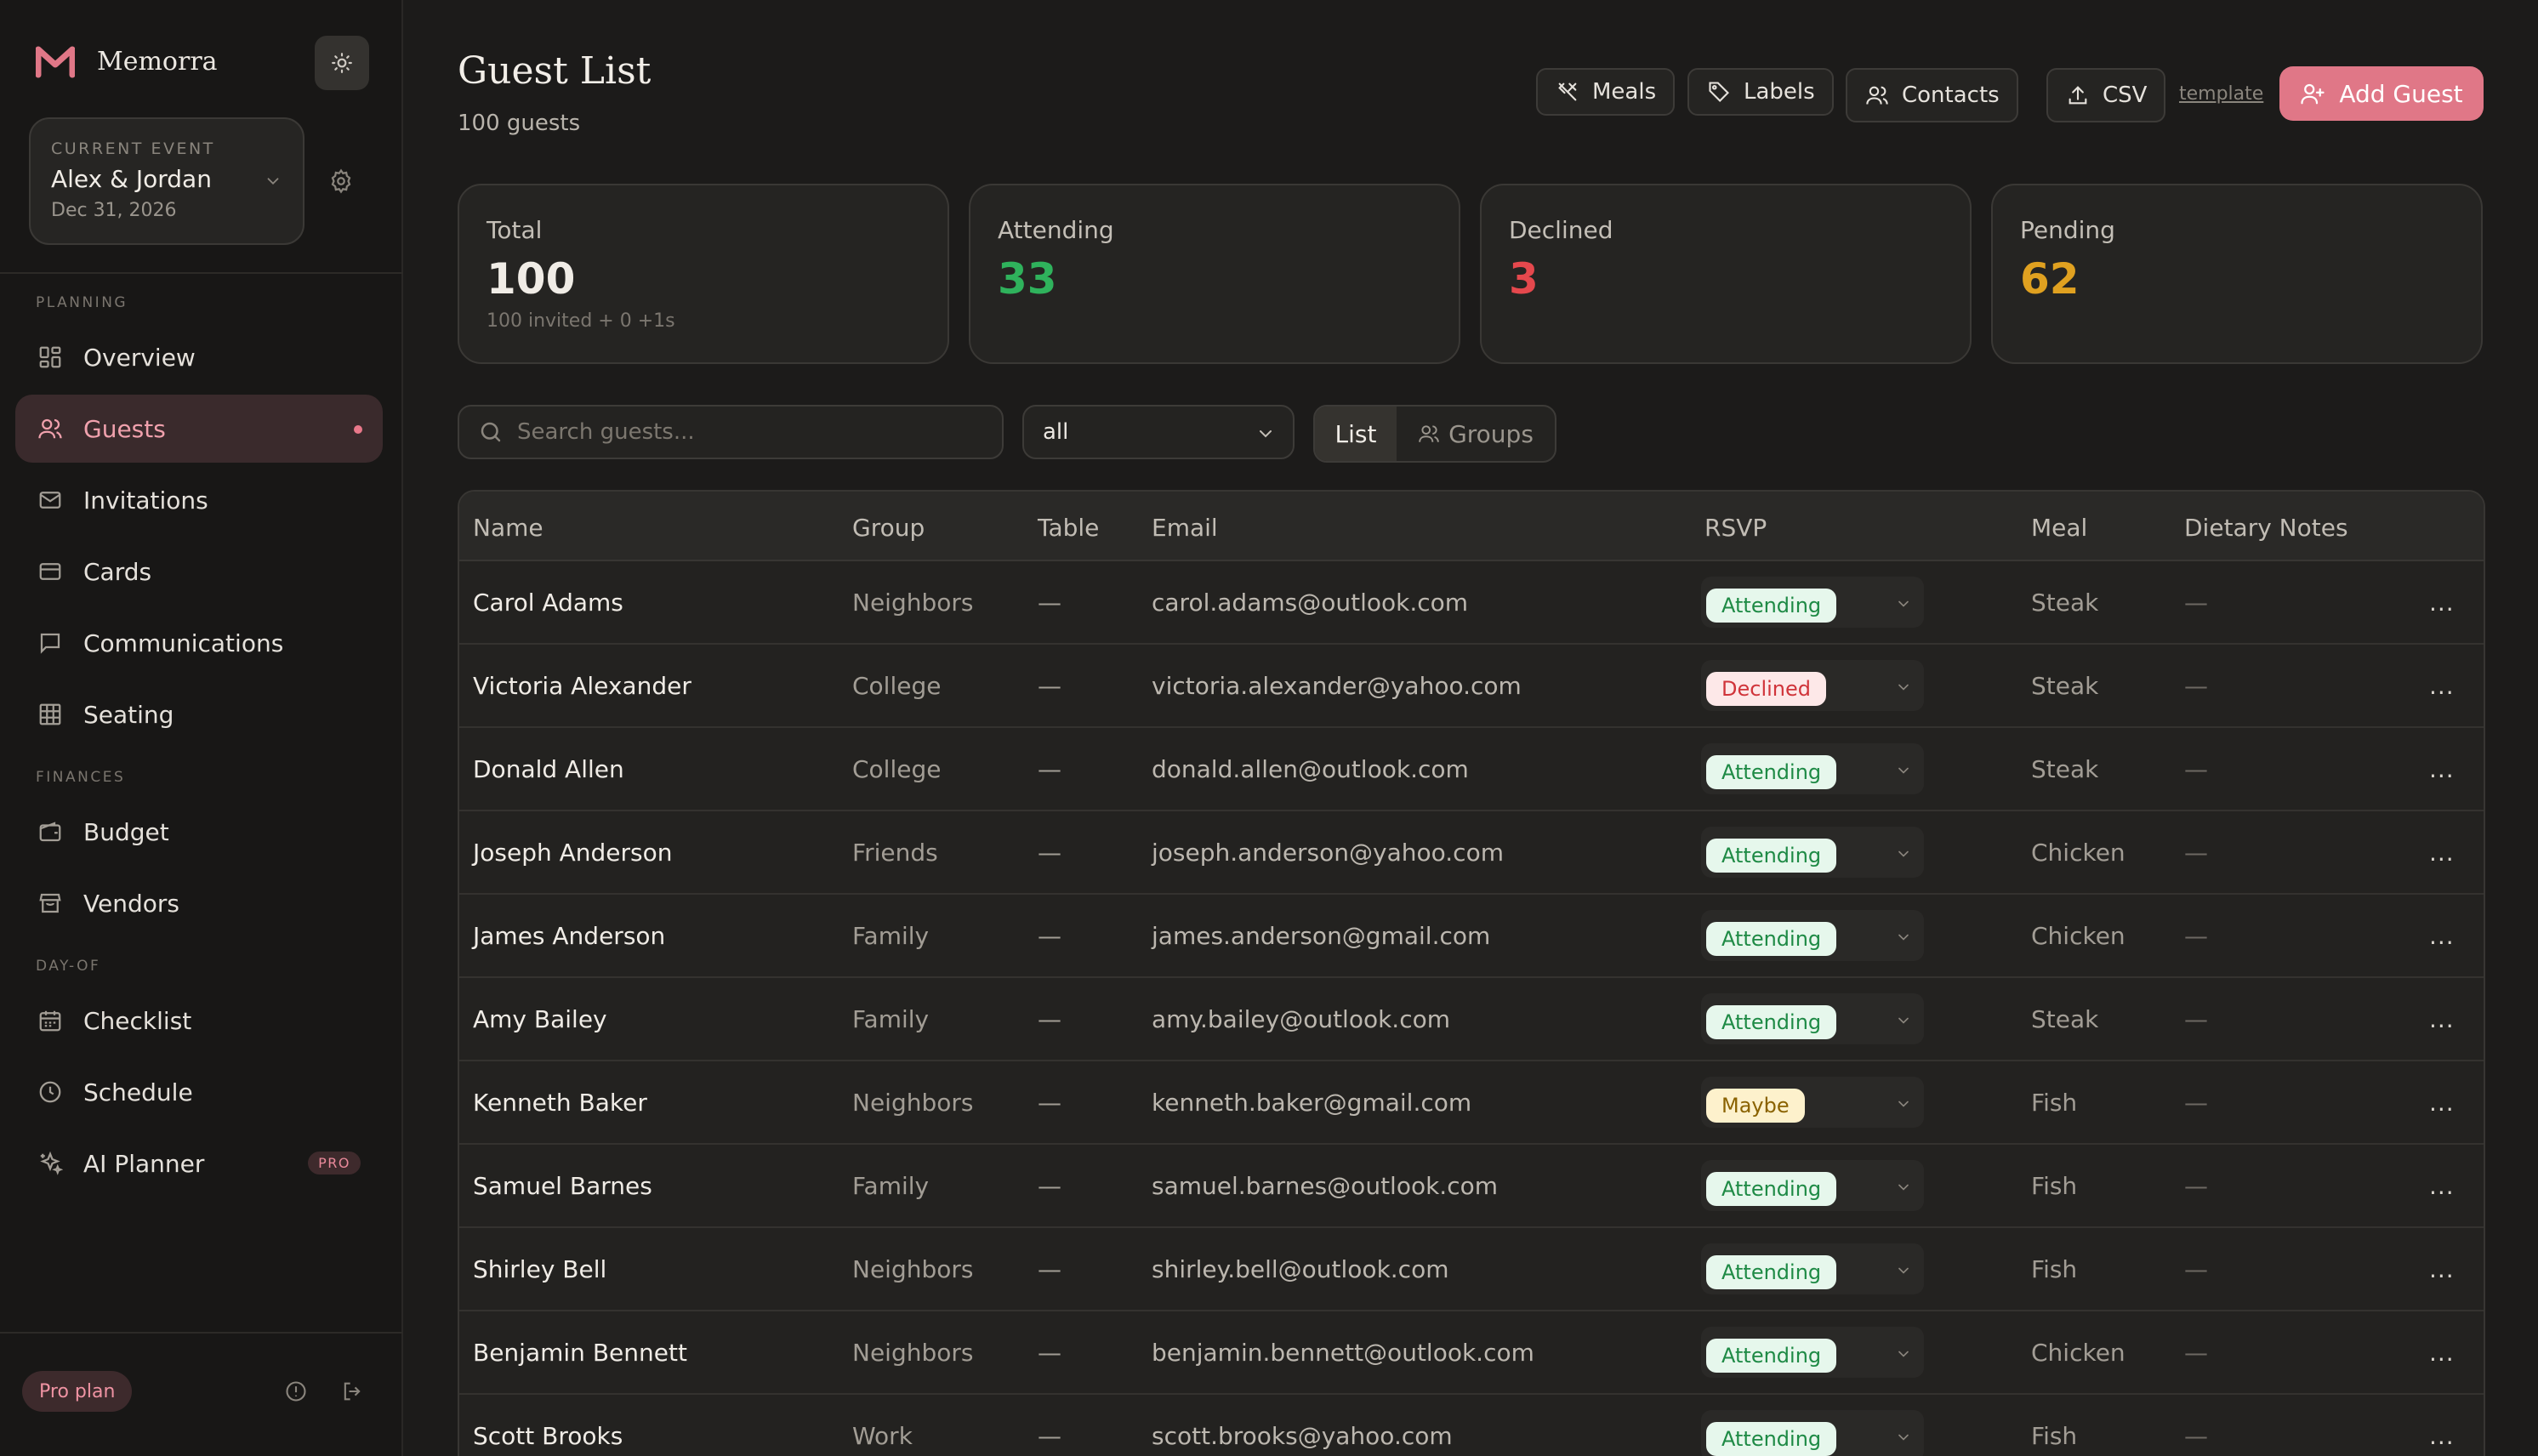  What do you see at coordinates (555, 71) in the screenshot?
I see `page-title: Guest List` at bounding box center [555, 71].